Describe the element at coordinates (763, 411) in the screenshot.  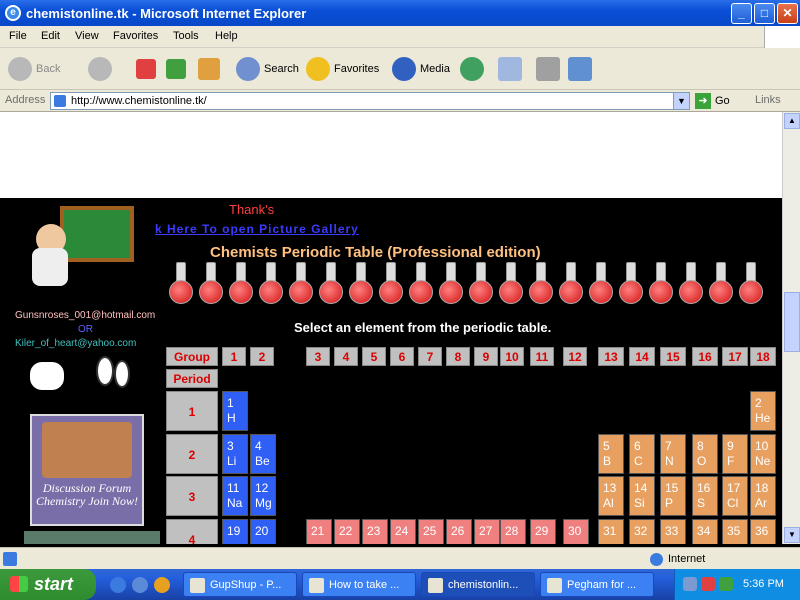
I see `element-he: 2 He` at that location.